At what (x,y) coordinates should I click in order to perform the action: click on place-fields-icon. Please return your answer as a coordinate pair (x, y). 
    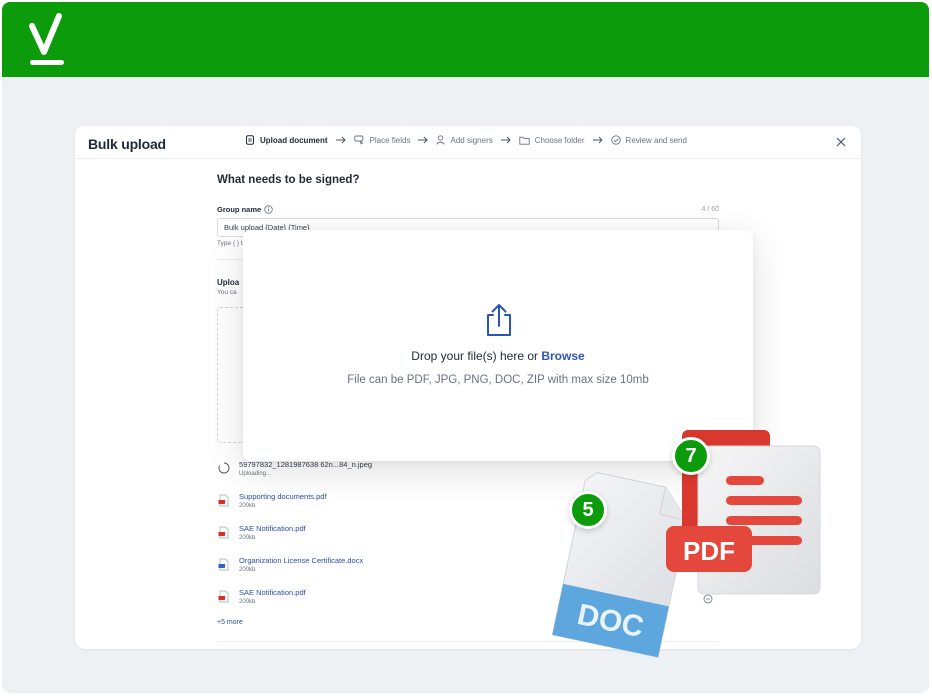
    Looking at the image, I should click on (358, 140).